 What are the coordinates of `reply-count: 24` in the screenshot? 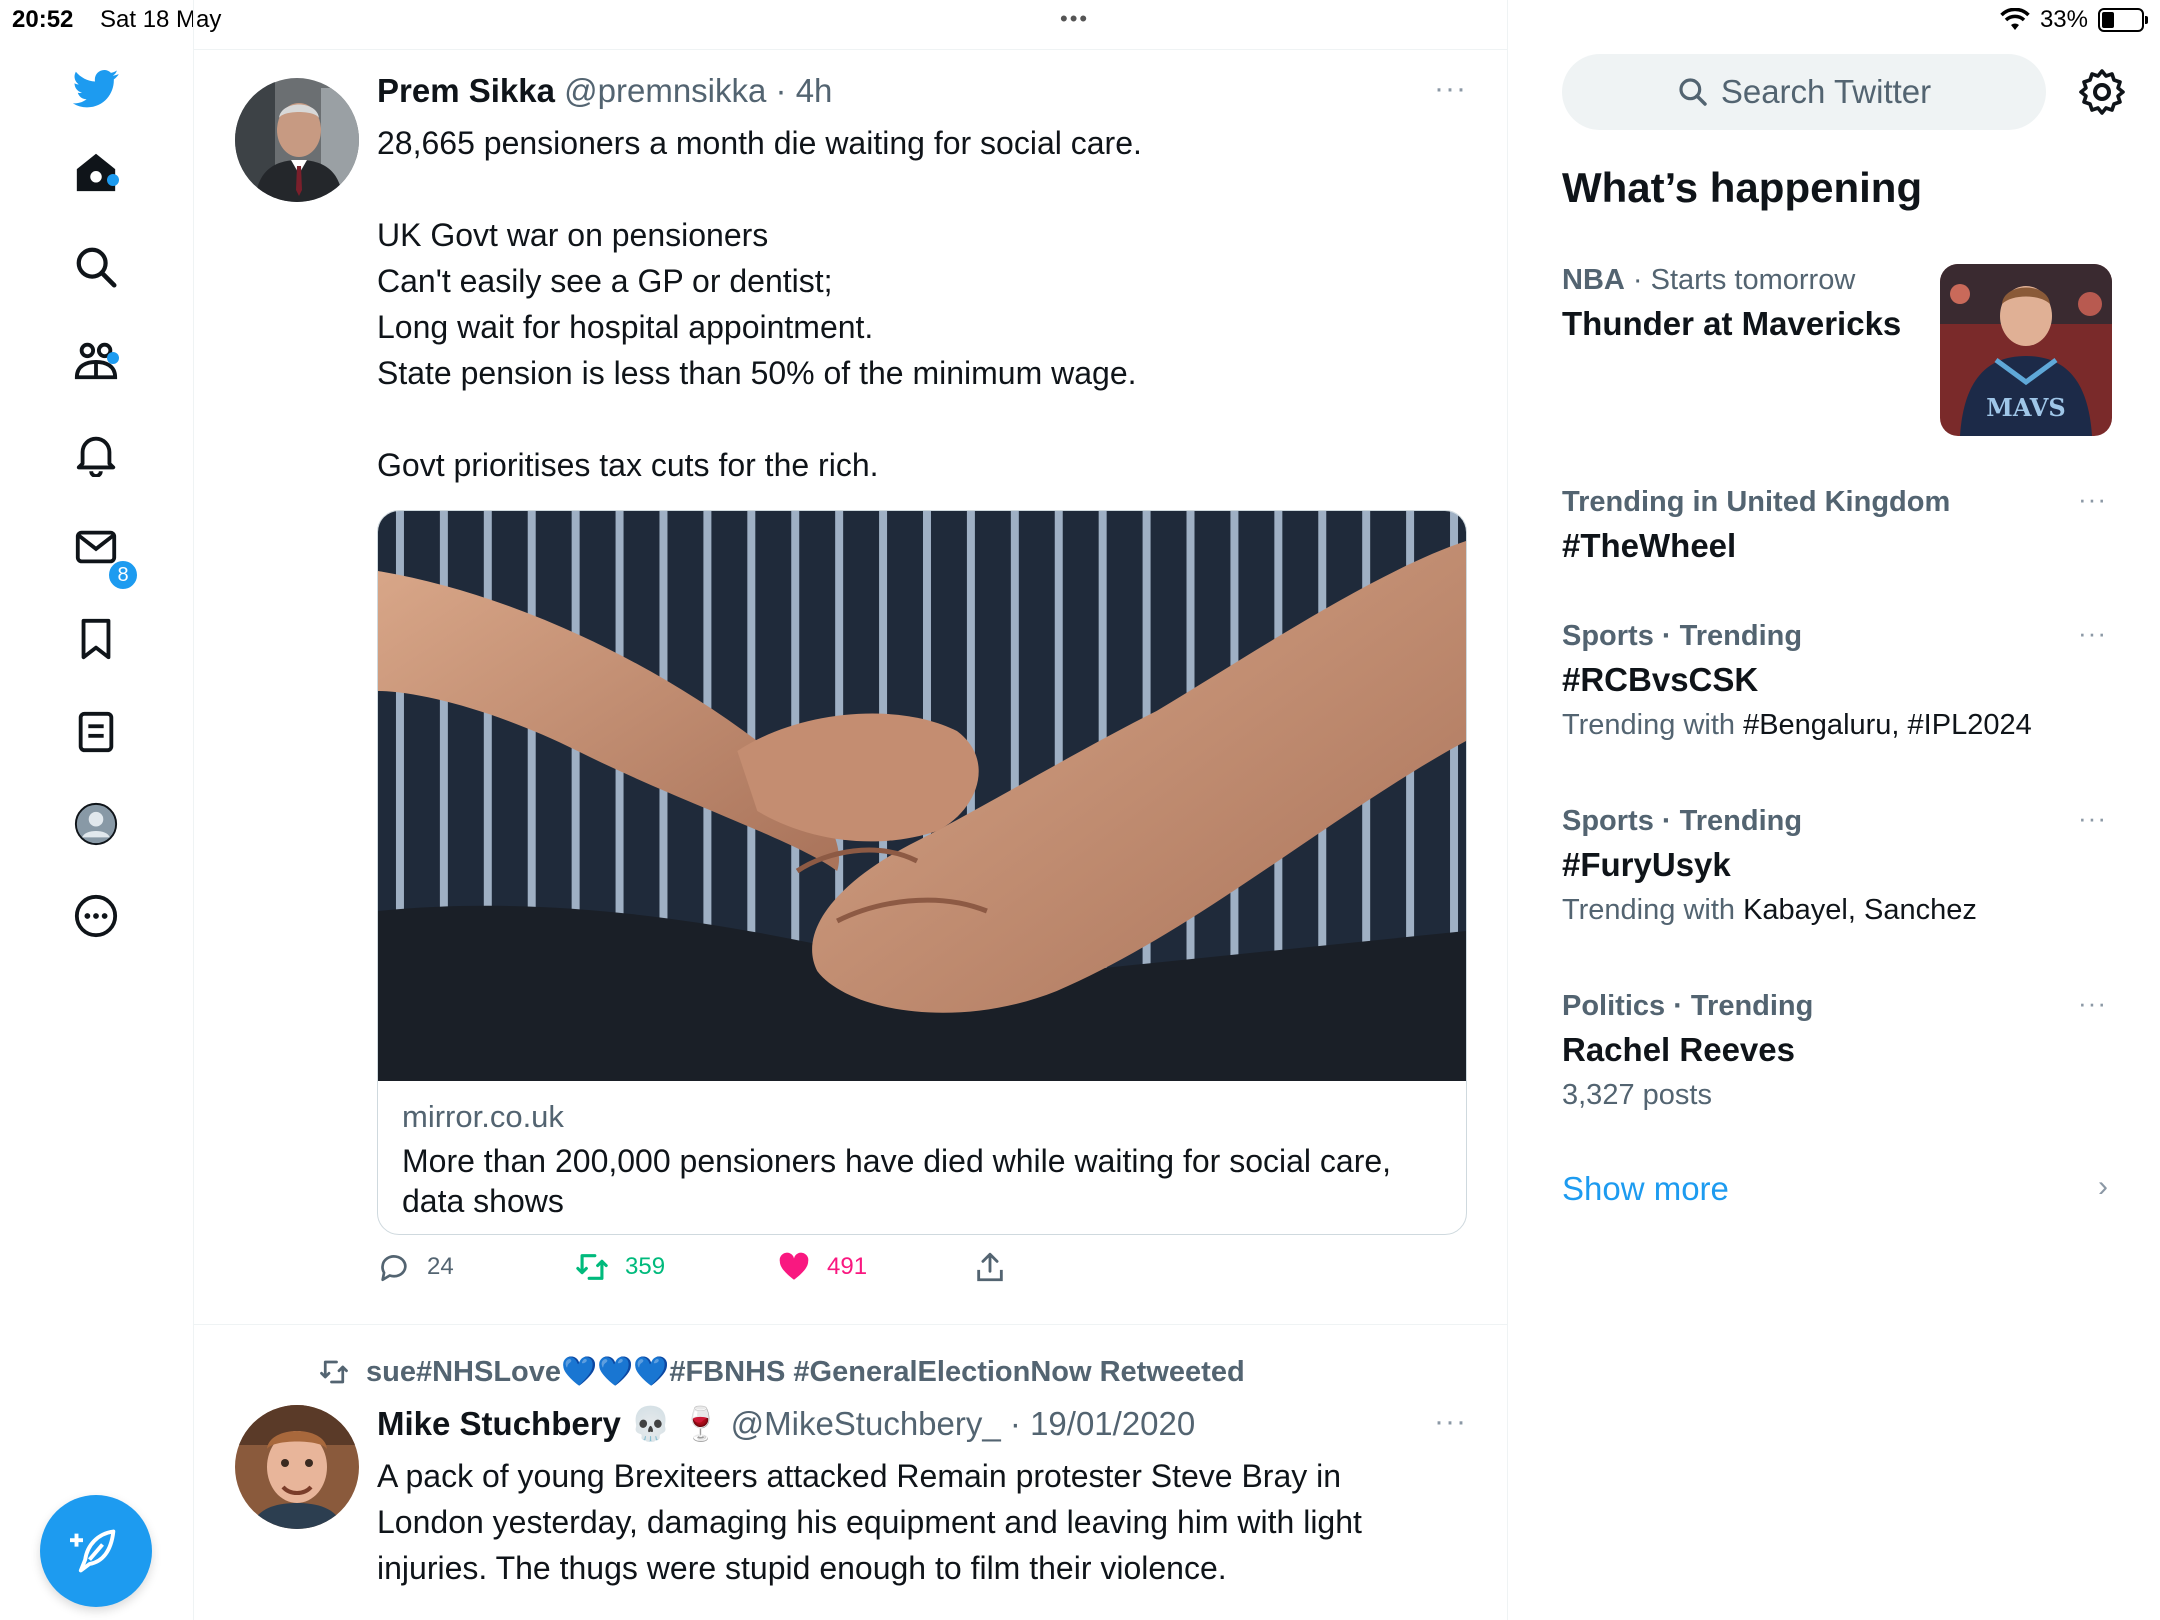 It's located at (440, 1266).